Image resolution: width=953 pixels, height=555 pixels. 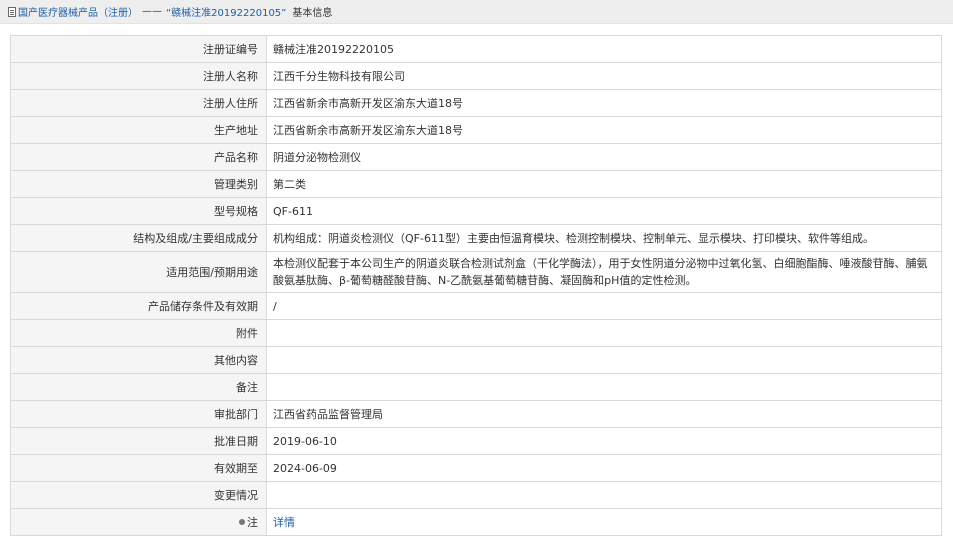 What do you see at coordinates (604, 414) in the screenshot?
I see `field-value: 江西省药品监督管理局` at bounding box center [604, 414].